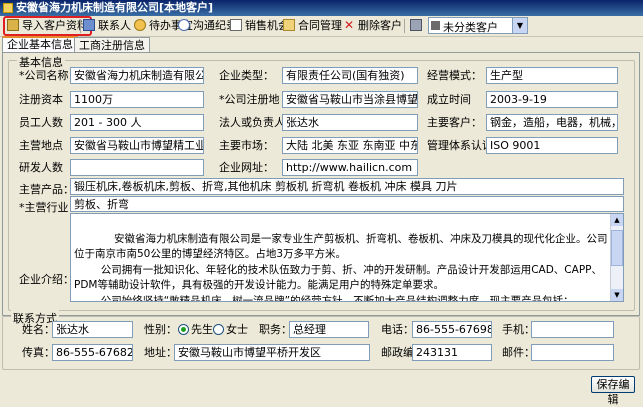 The height and width of the screenshot is (407, 643). I want to click on chevron-down-icon: ▼, so click(519, 25).